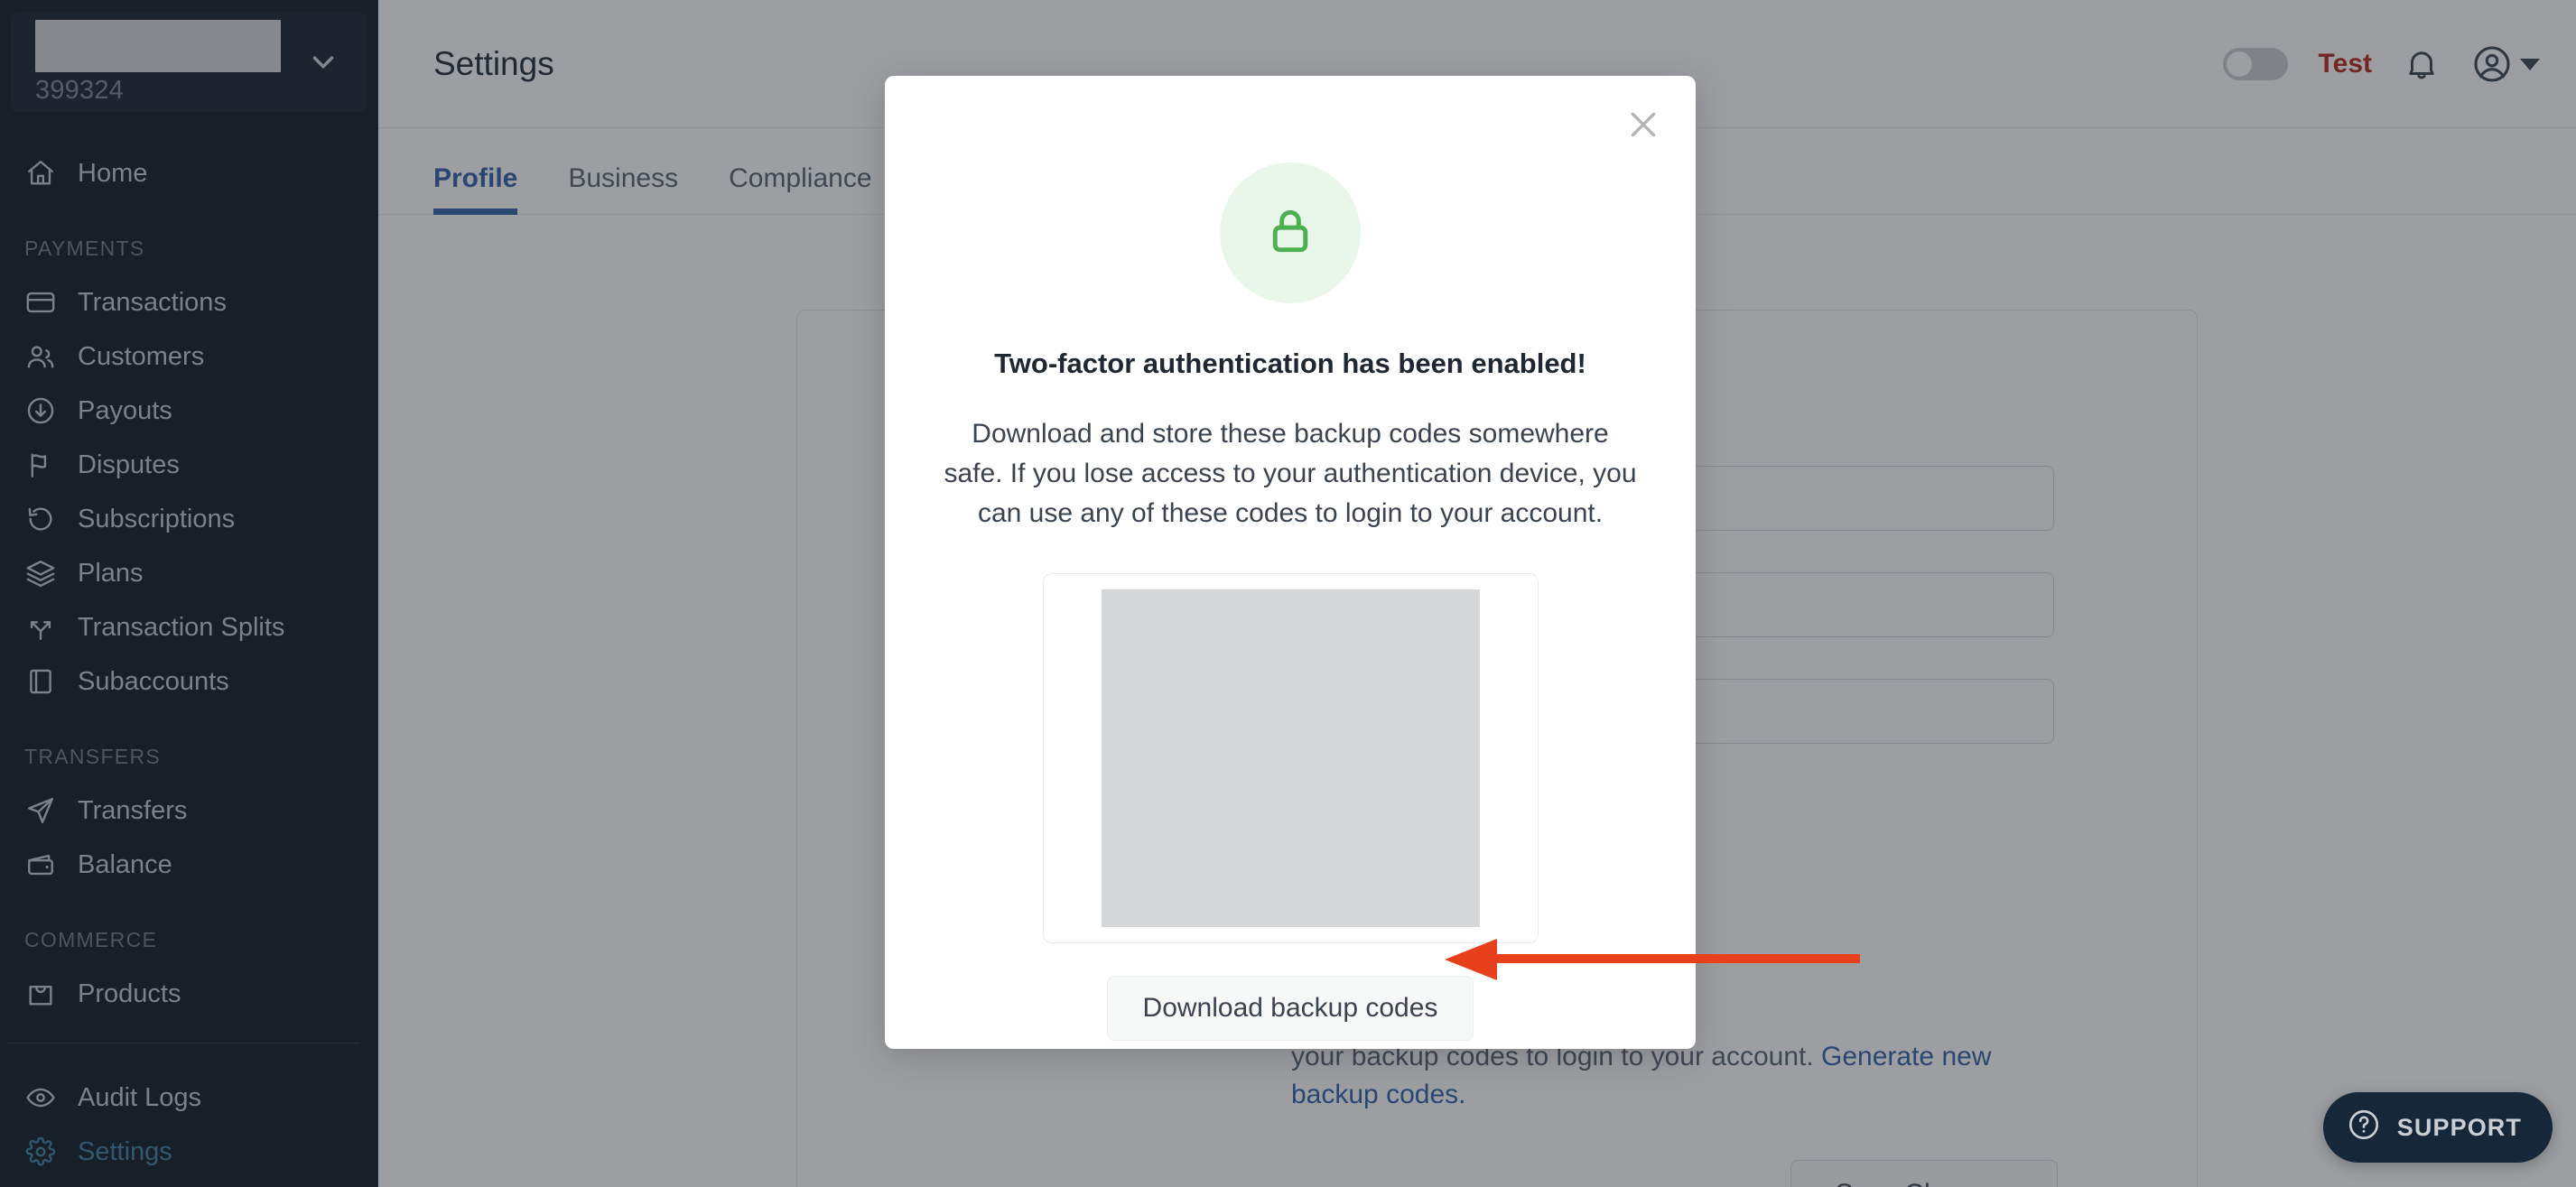  I want to click on download-backup-codes-button: Download backup codes, so click(1290, 1009).